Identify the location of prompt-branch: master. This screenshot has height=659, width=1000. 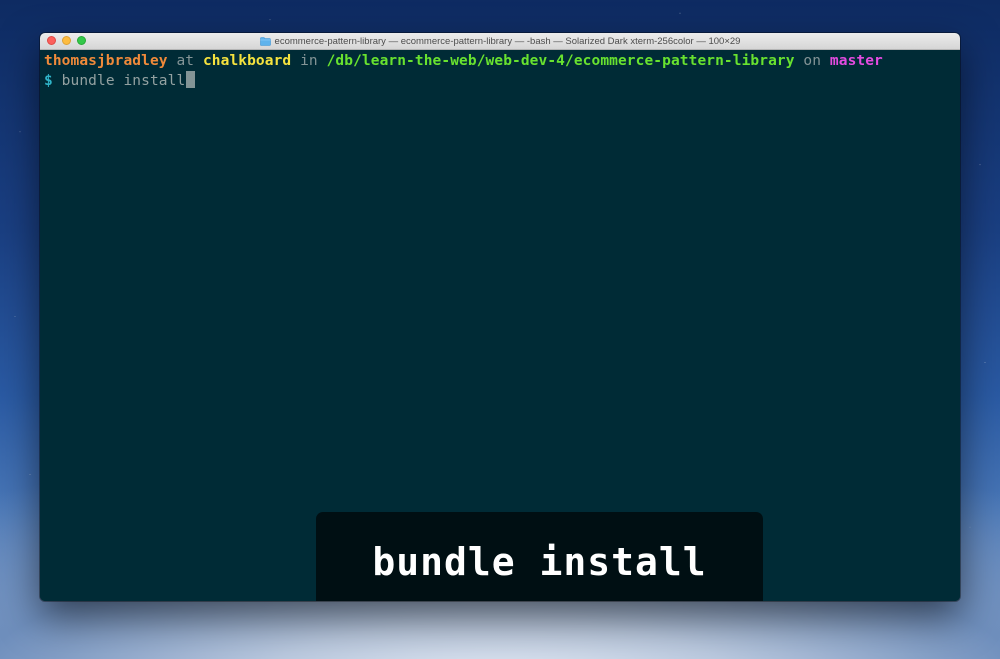
(856, 61).